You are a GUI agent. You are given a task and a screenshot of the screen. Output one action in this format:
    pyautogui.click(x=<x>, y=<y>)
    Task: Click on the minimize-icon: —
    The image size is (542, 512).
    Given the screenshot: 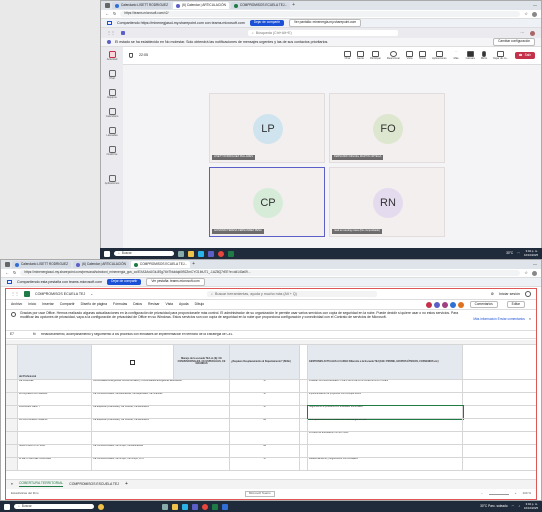 What is the action you would take?
    pyautogui.click(x=535, y=5)
    